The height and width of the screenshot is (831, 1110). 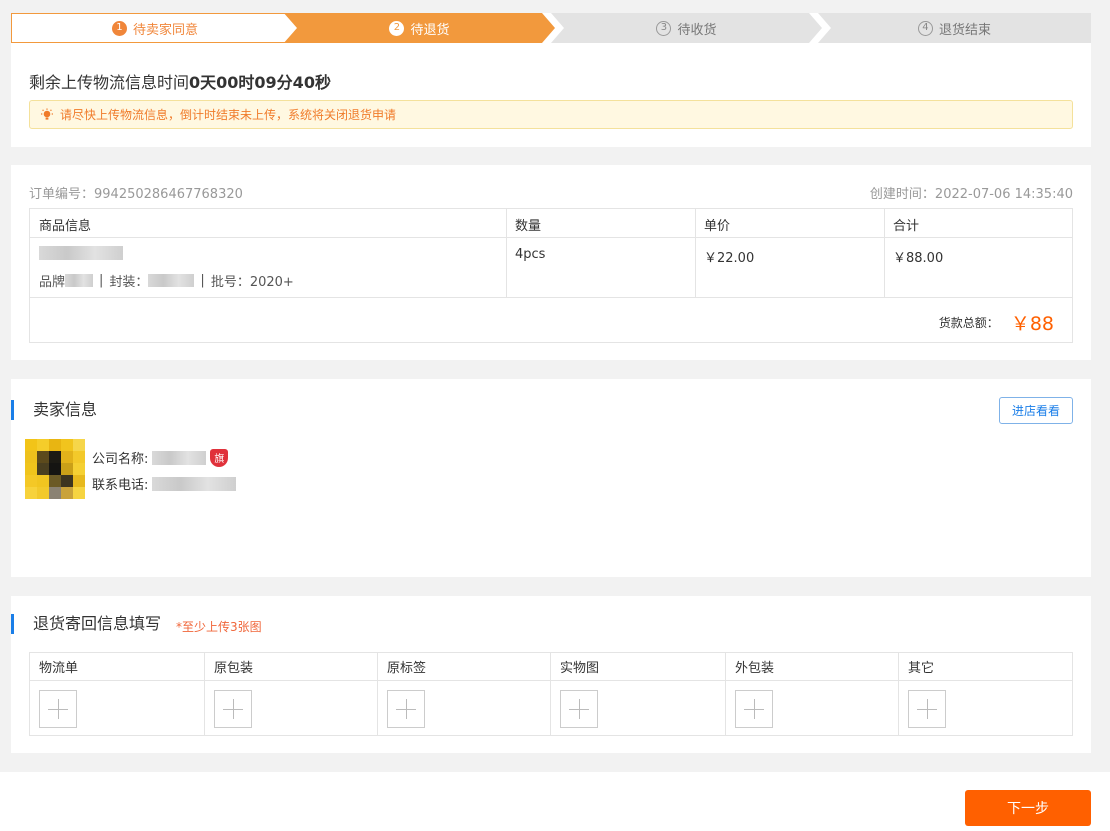 I want to click on package-label: 封装：, so click(x=129, y=282).